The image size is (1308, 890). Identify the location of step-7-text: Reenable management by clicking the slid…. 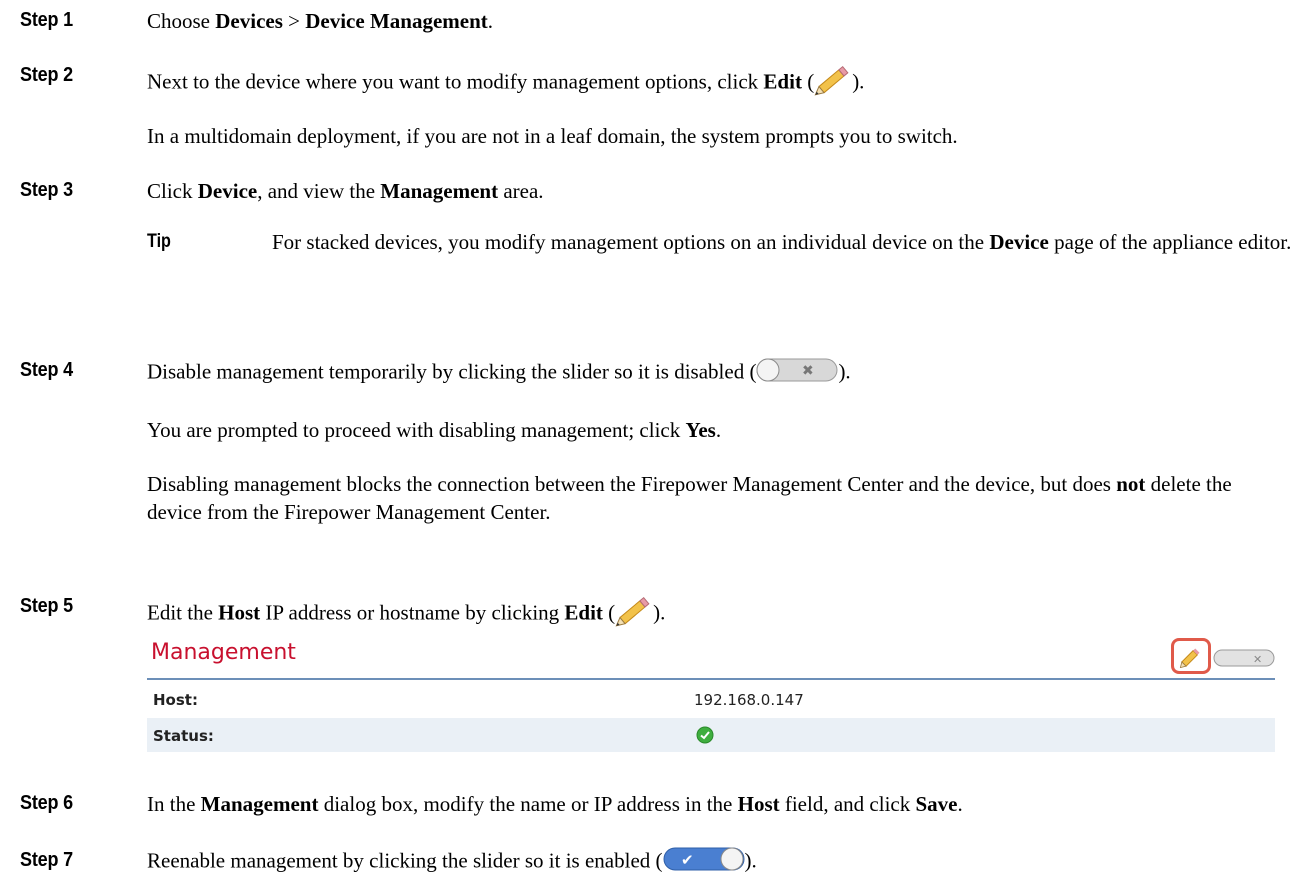
(452, 862).